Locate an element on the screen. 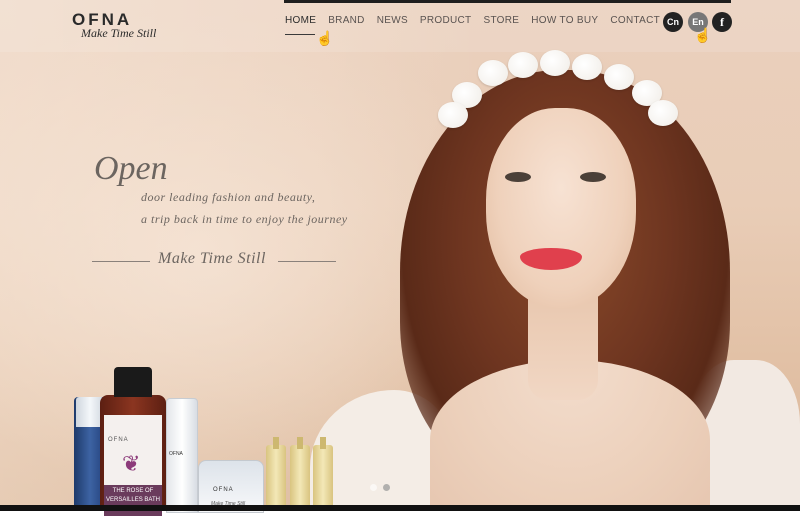  site-logo: OFNA Make Time Still is located at coordinates (127, 27).